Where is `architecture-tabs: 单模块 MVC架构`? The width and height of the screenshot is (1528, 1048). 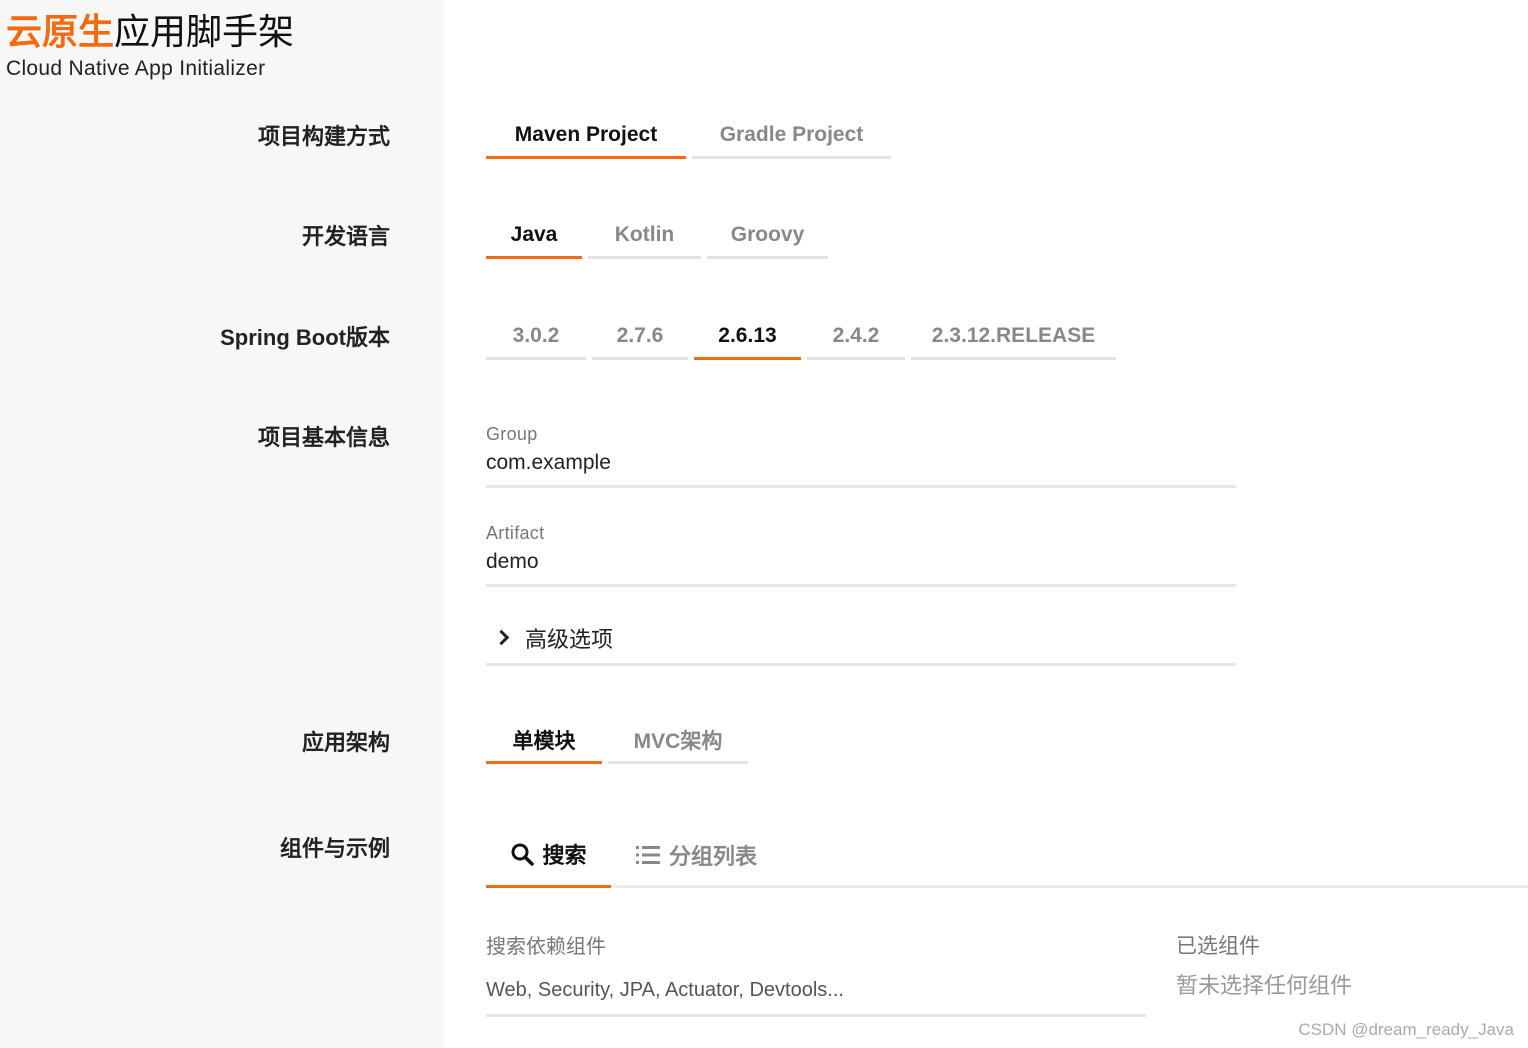 architecture-tabs: 单模块 MVC架构 is located at coordinates (620, 741).